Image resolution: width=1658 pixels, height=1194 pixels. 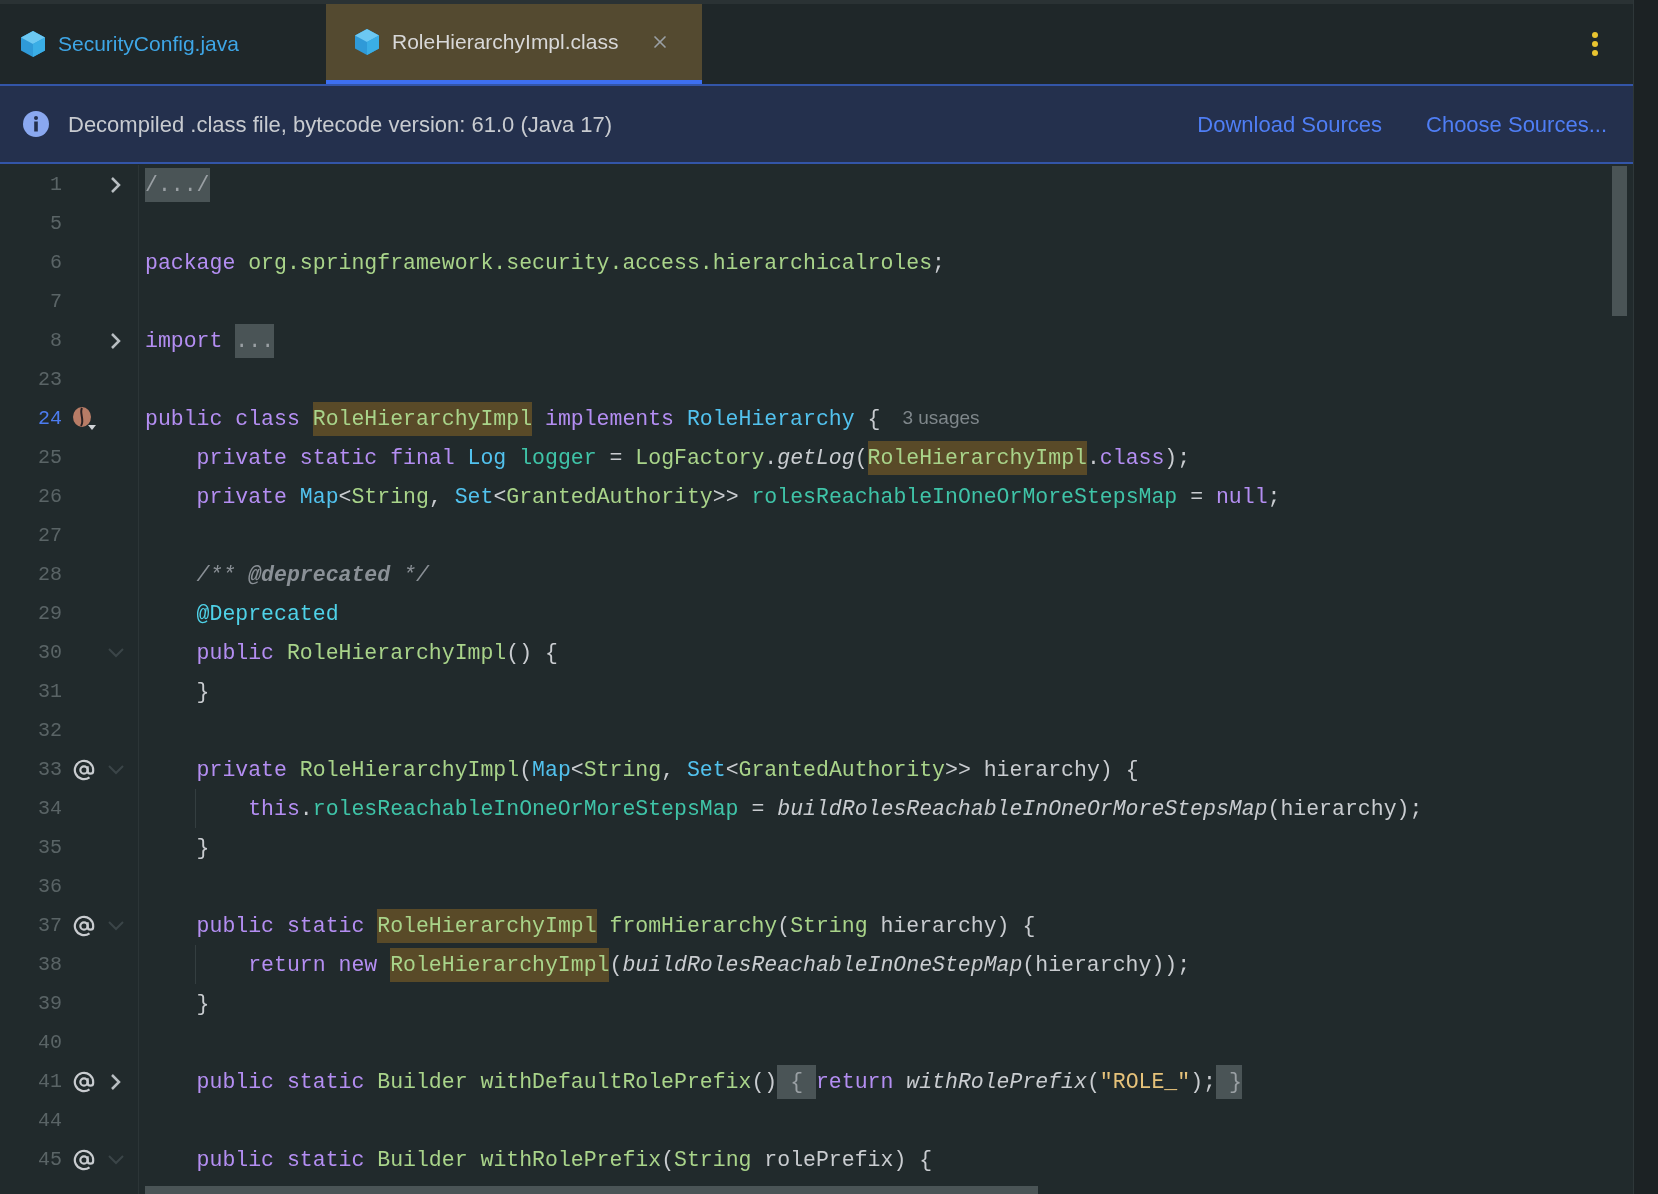 I want to click on editor-tab: SecurityConfig.java, so click(x=163, y=44).